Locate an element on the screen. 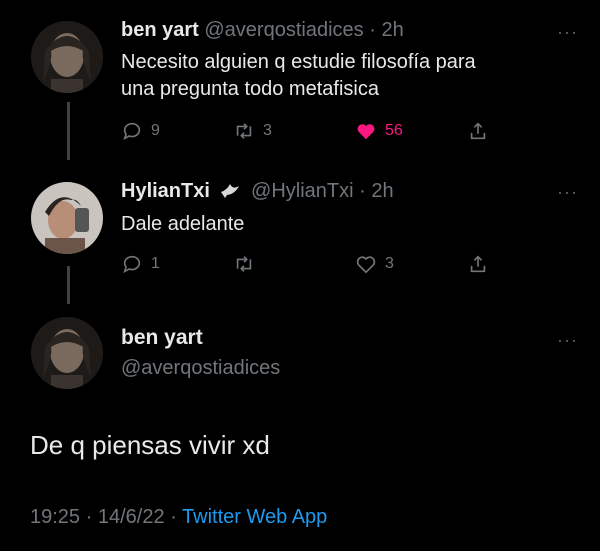  heart-icon is located at coordinates (366, 265).